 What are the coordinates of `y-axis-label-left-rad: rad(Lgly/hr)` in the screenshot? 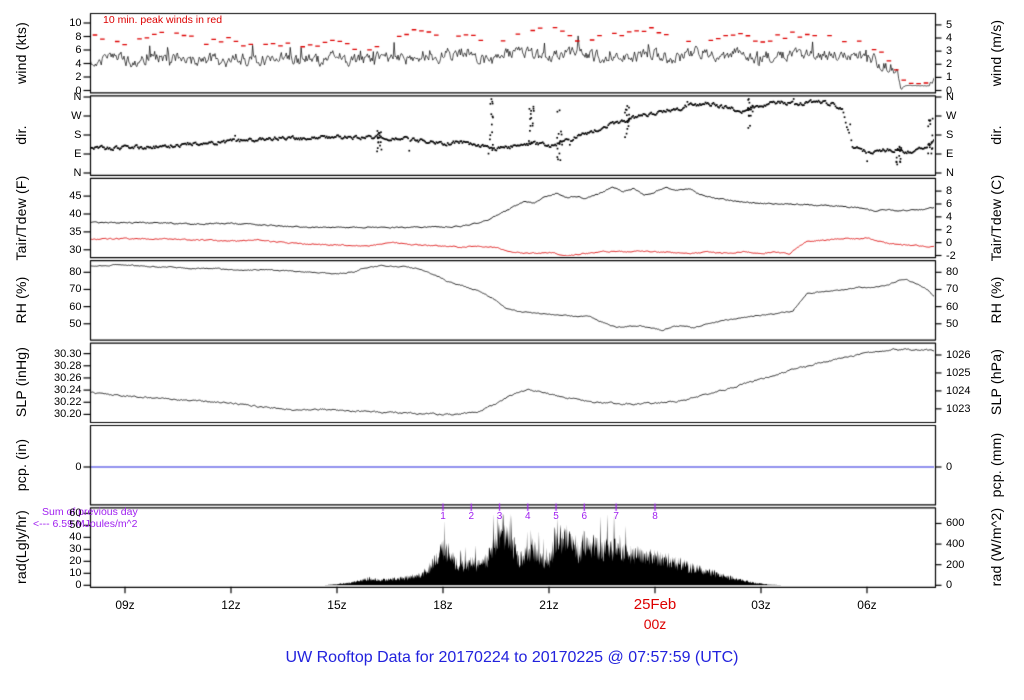 It's located at (21, 547).